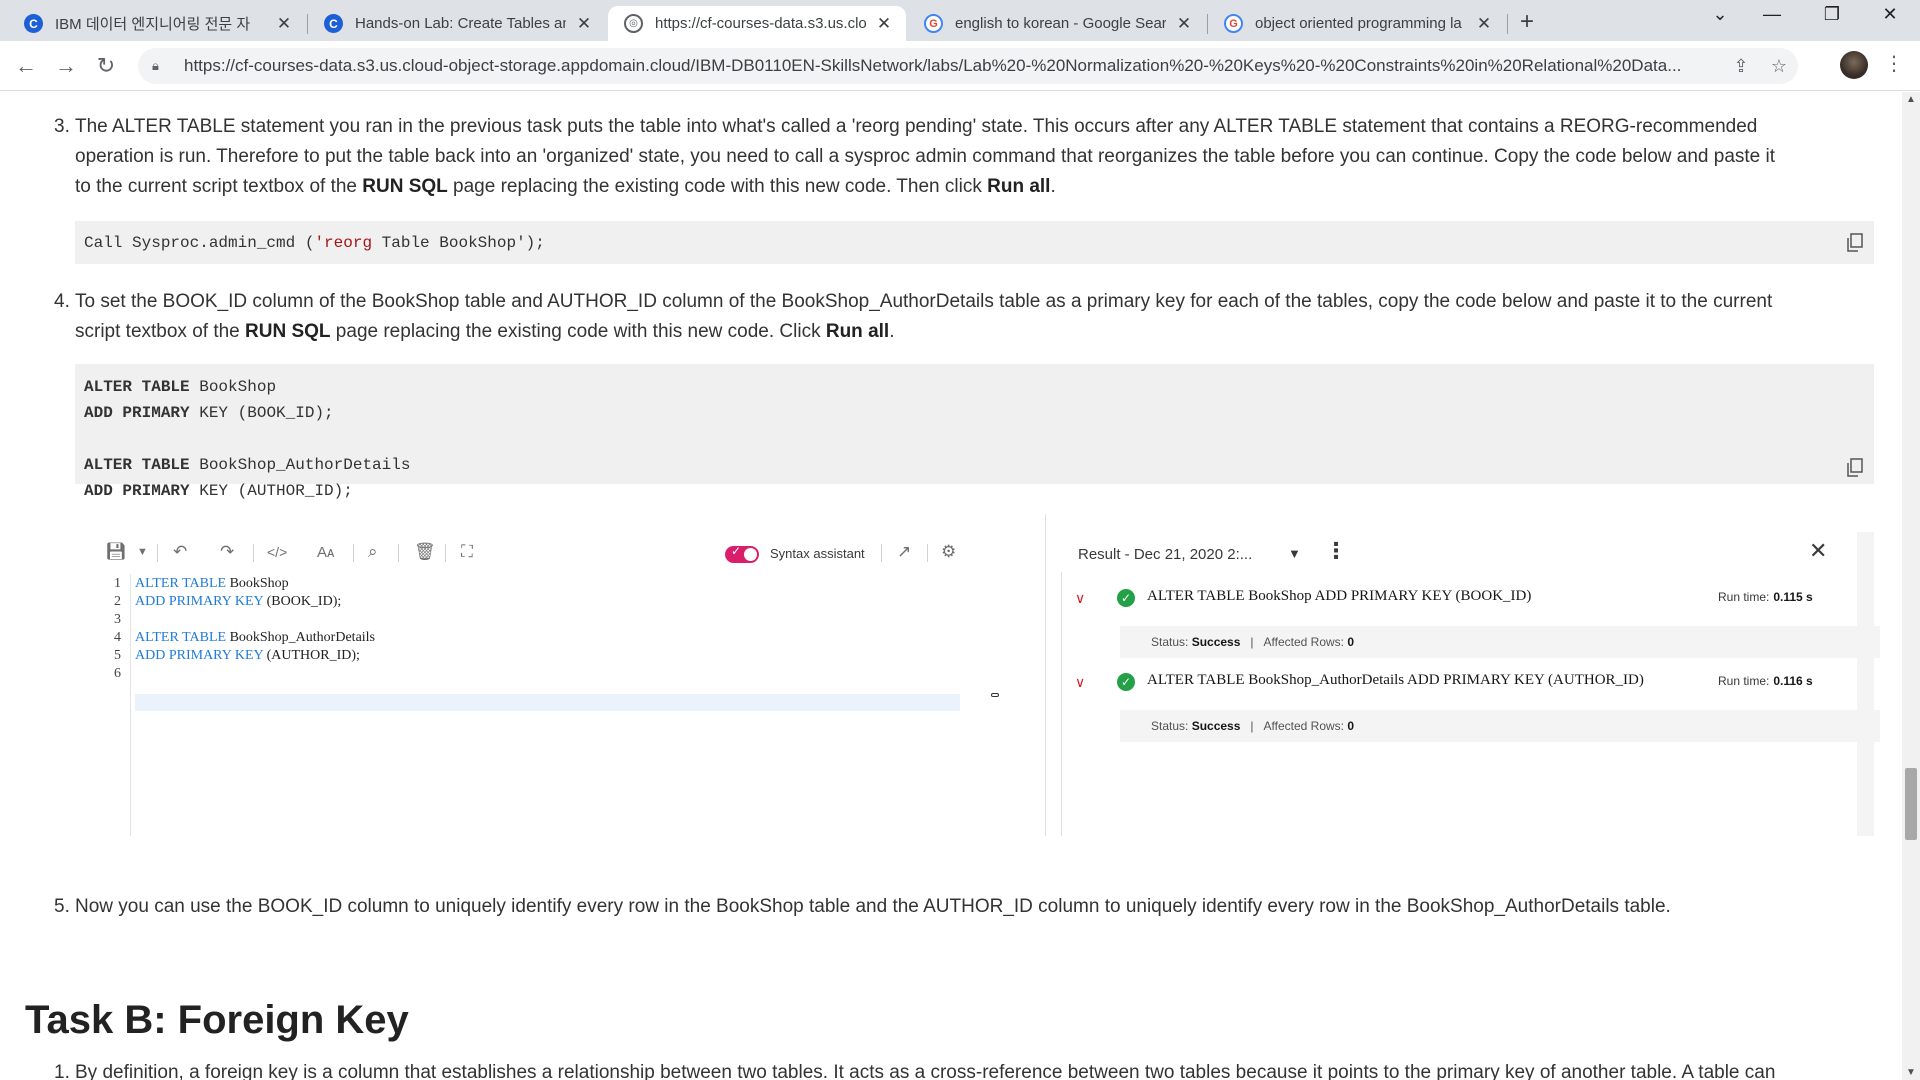 This screenshot has height=1080, width=1920. I want to click on code-line: ADD PRIMARY KEY (AUTHOR_ID);, so click(974, 491).